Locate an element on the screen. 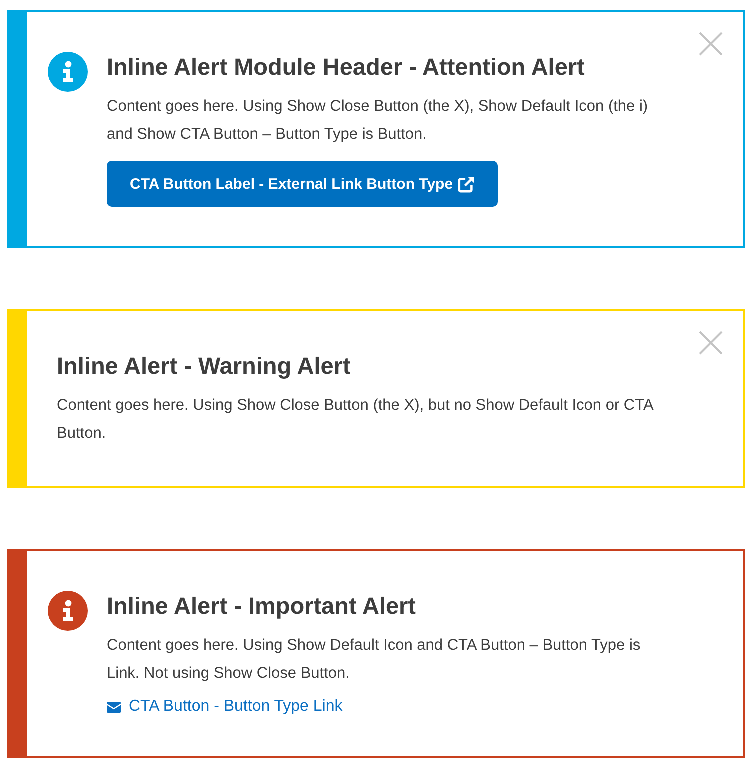  alert-message: Content goes here. Using Show Close Button (the X), but no Show Default Icon or CTA Button. is located at coordinates (355, 420).